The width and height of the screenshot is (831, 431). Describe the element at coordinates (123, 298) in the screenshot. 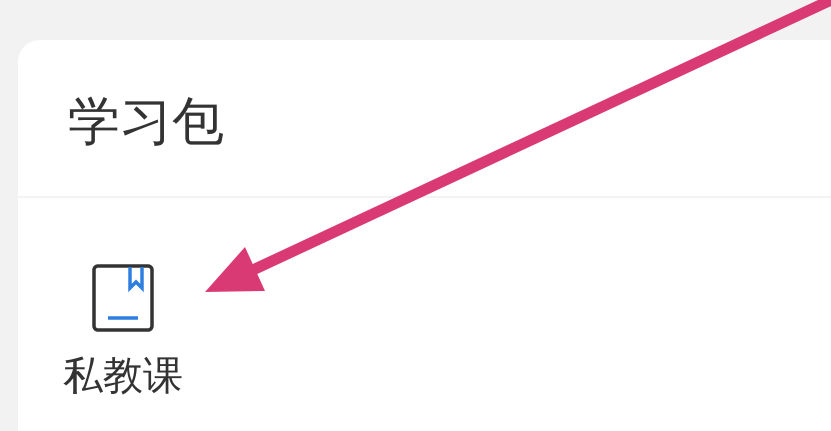

I see `book-icon` at that location.